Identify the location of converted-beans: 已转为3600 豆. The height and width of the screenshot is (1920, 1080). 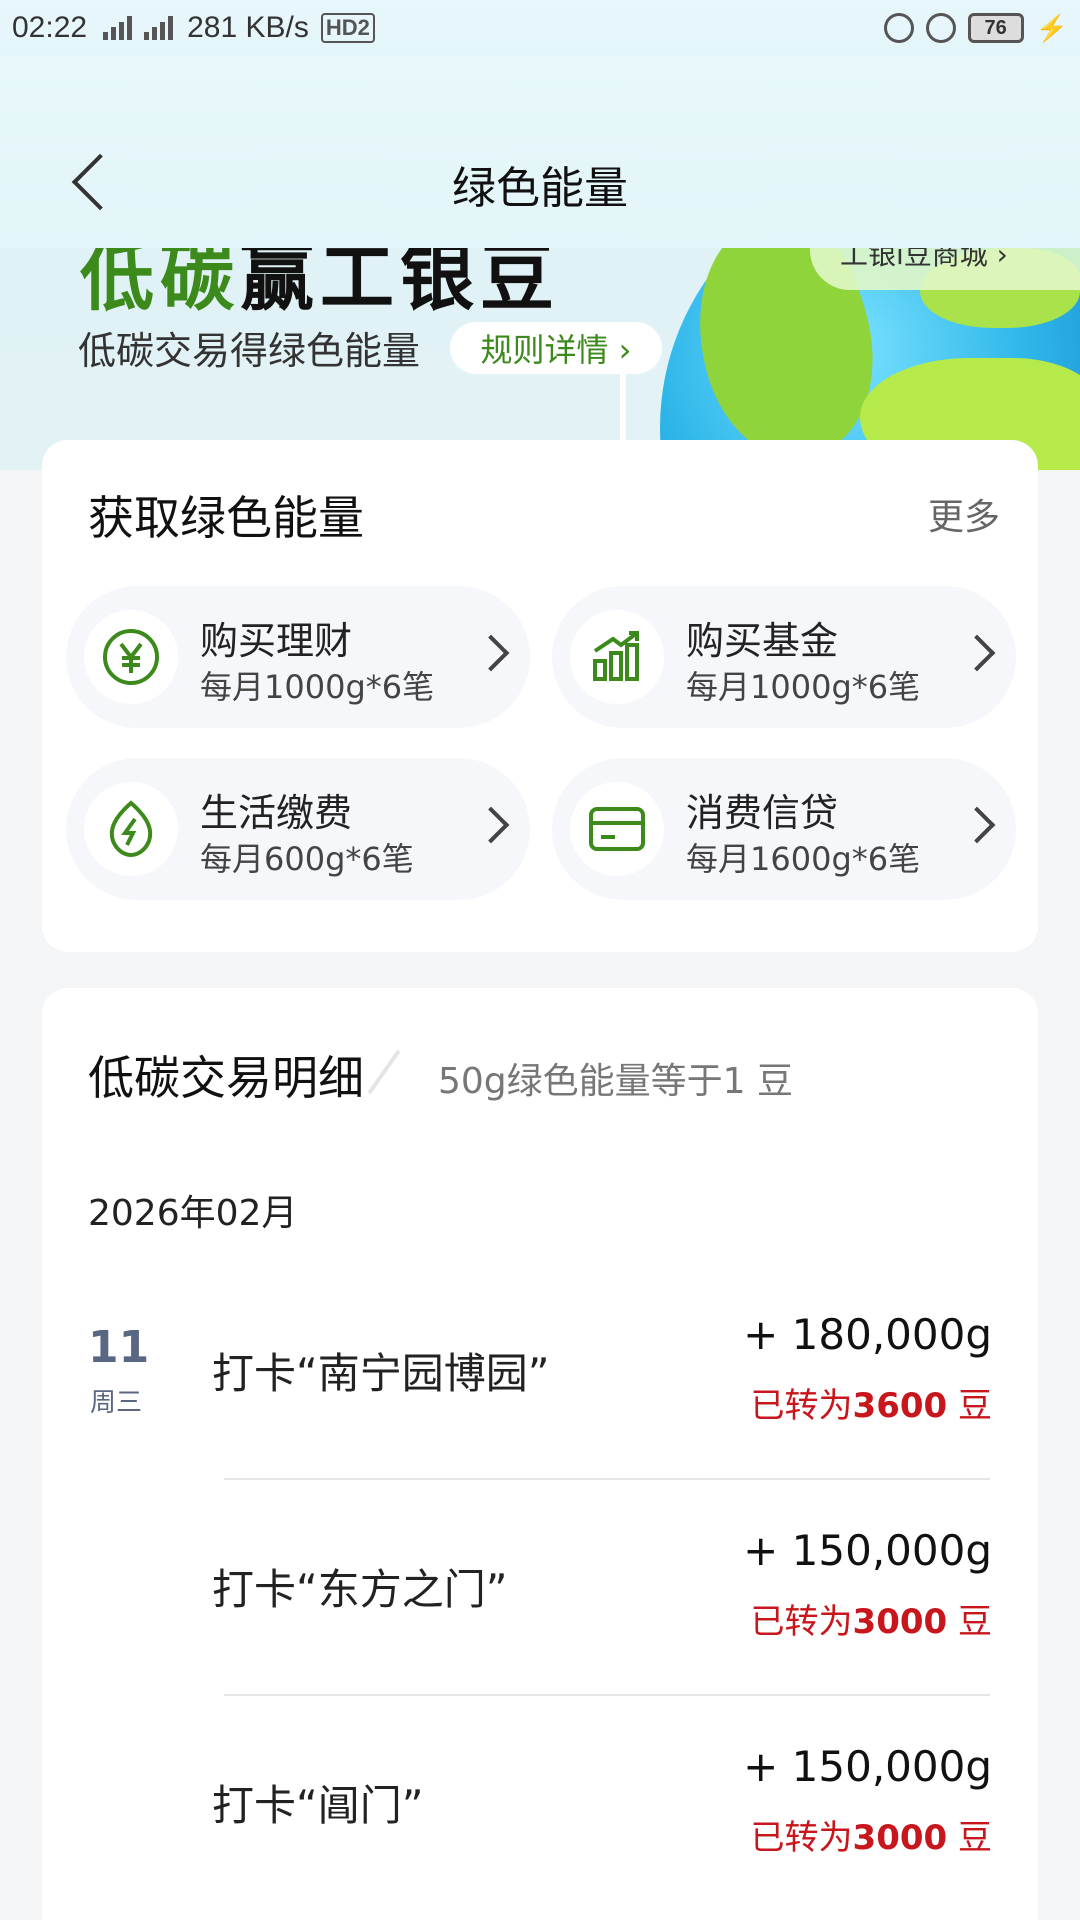
(871, 1402).